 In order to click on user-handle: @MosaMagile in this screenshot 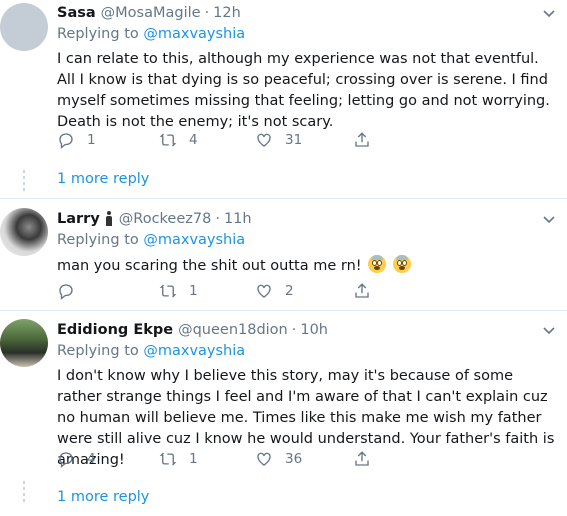, I will do `click(151, 13)`.